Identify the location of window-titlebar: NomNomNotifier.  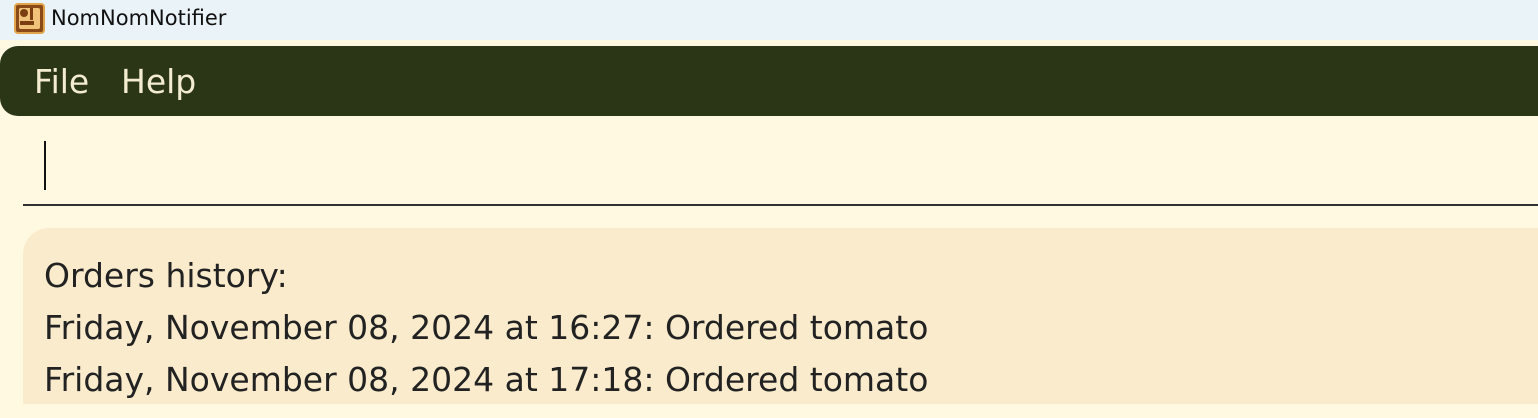
(769, 20).